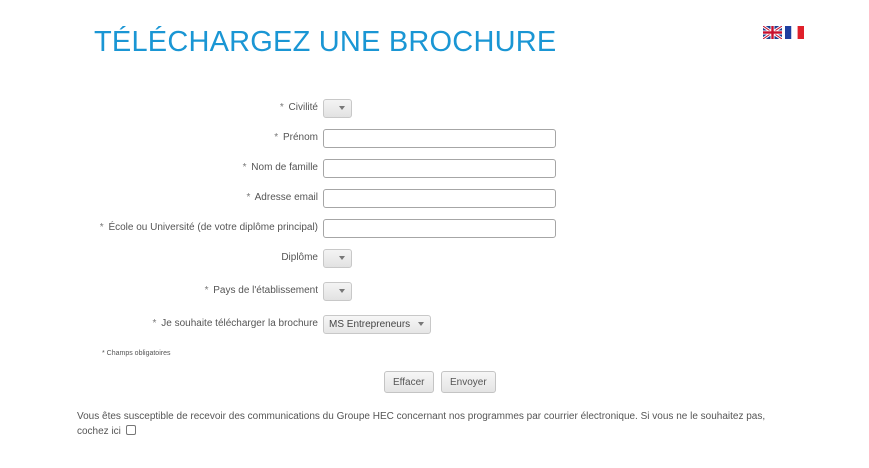  I want to click on email-label: * Adresse email, so click(282, 197).